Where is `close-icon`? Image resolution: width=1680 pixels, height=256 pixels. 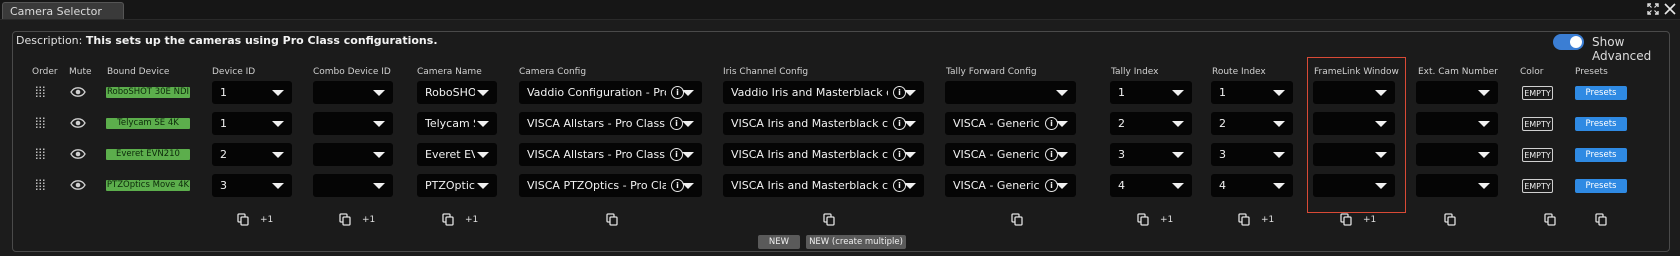 close-icon is located at coordinates (1670, 9).